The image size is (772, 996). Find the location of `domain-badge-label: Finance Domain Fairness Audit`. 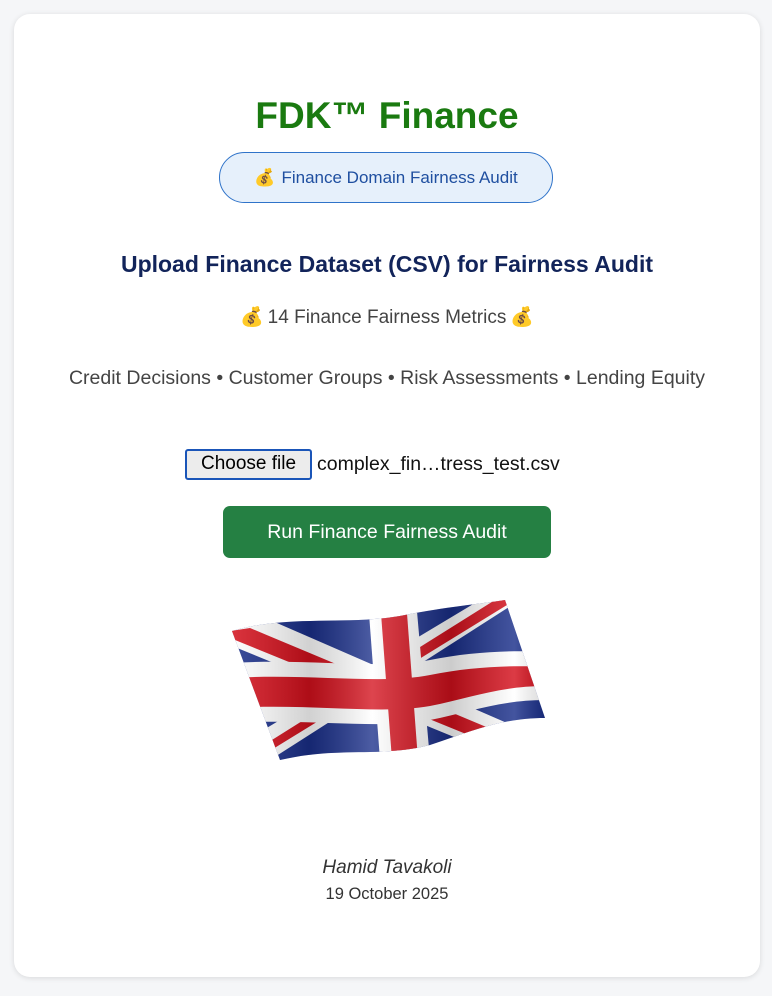

domain-badge-label: Finance Domain Fairness Audit is located at coordinates (399, 177).